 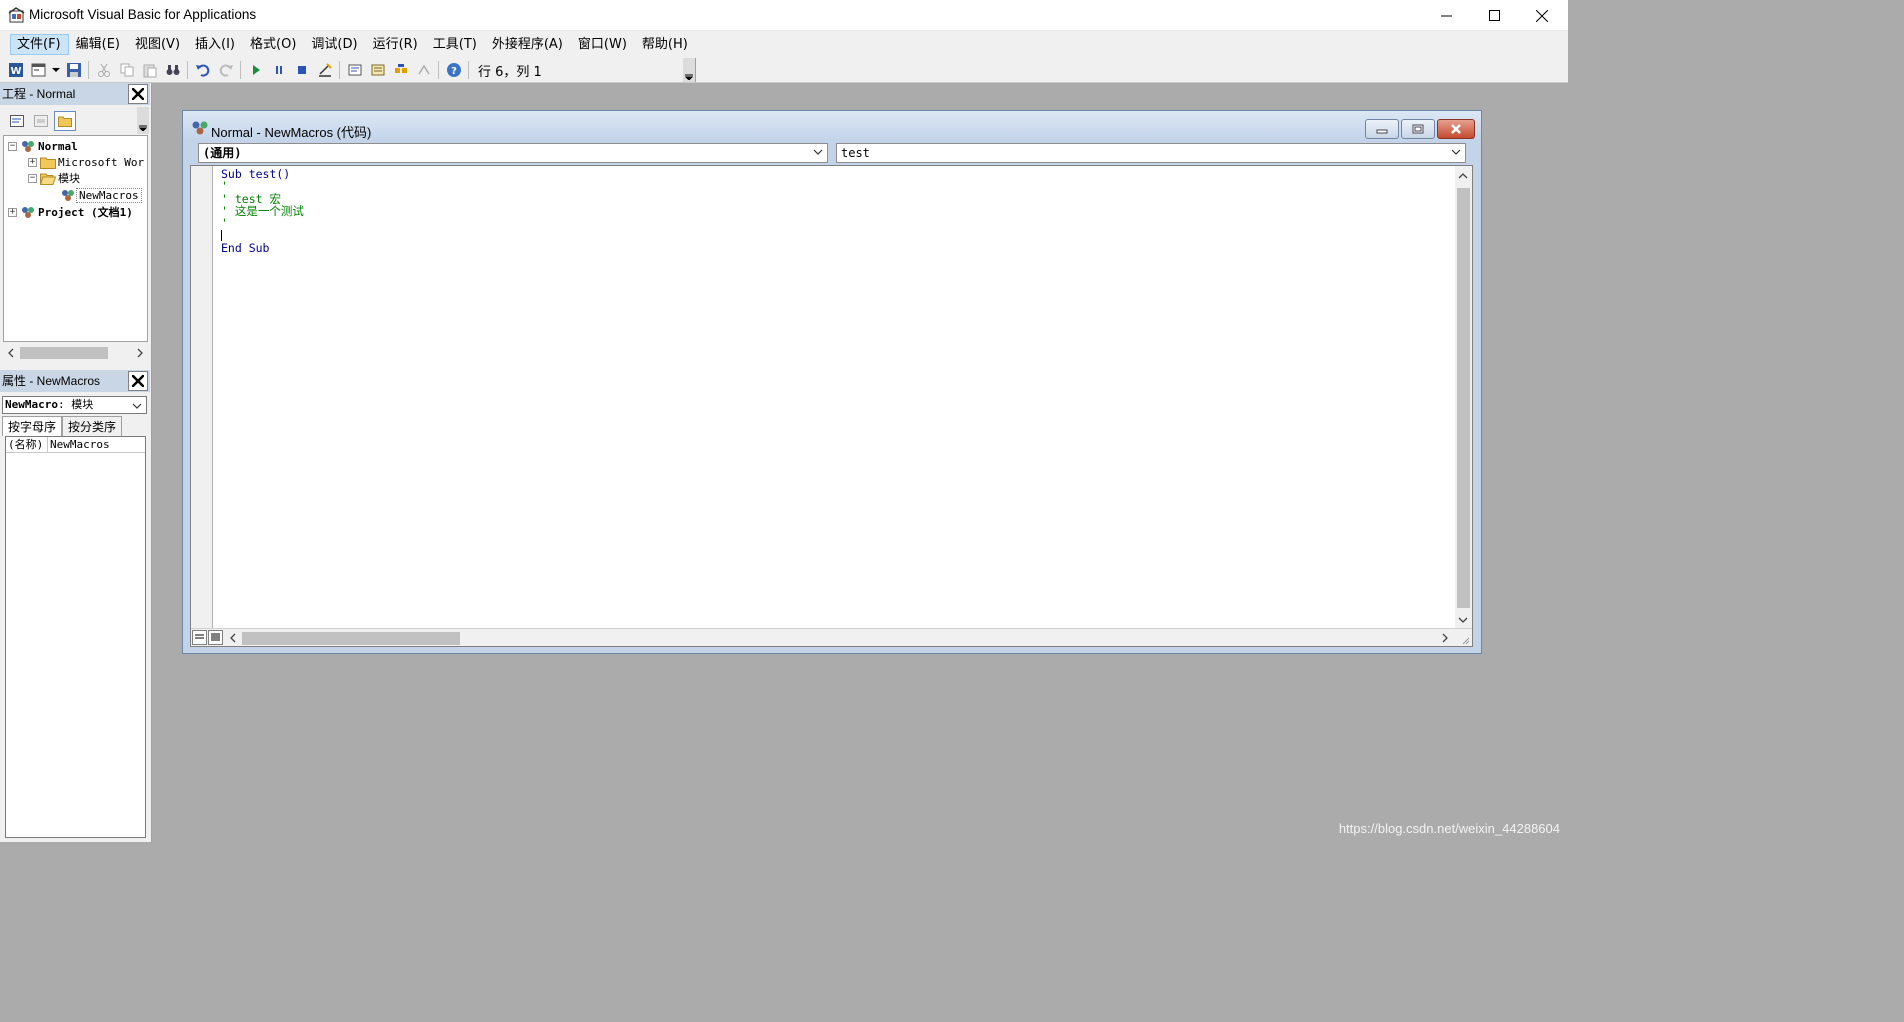 I want to click on menu-insert: 插入(I), so click(x=215, y=44).